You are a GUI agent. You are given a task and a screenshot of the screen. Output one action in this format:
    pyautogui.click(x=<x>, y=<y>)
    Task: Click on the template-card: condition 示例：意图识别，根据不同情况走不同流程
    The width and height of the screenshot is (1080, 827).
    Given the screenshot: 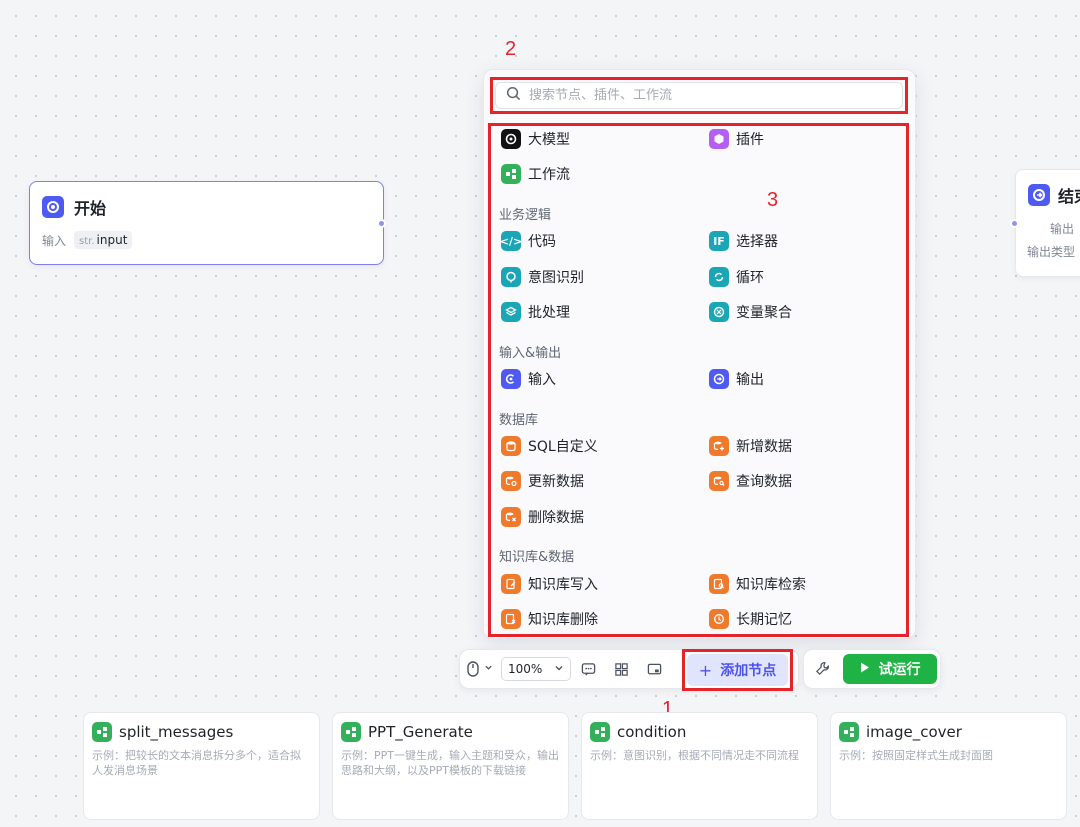 What is the action you would take?
    pyautogui.click(x=699, y=766)
    